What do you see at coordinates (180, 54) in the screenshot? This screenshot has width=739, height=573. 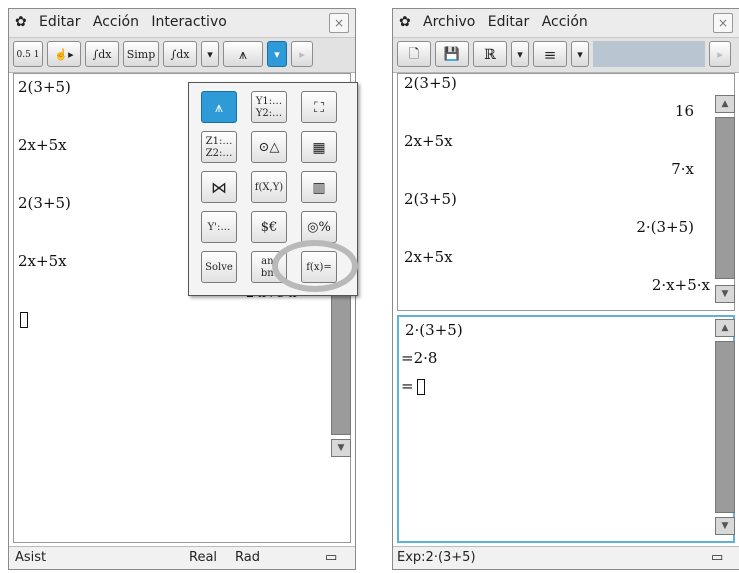 I see `integral-edit-button: ∫dx` at bounding box center [180, 54].